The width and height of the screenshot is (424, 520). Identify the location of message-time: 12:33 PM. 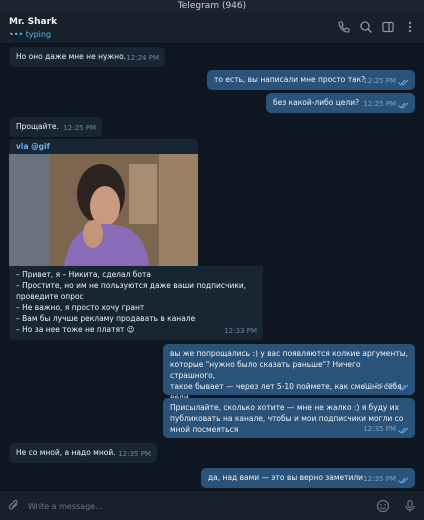
(240, 331).